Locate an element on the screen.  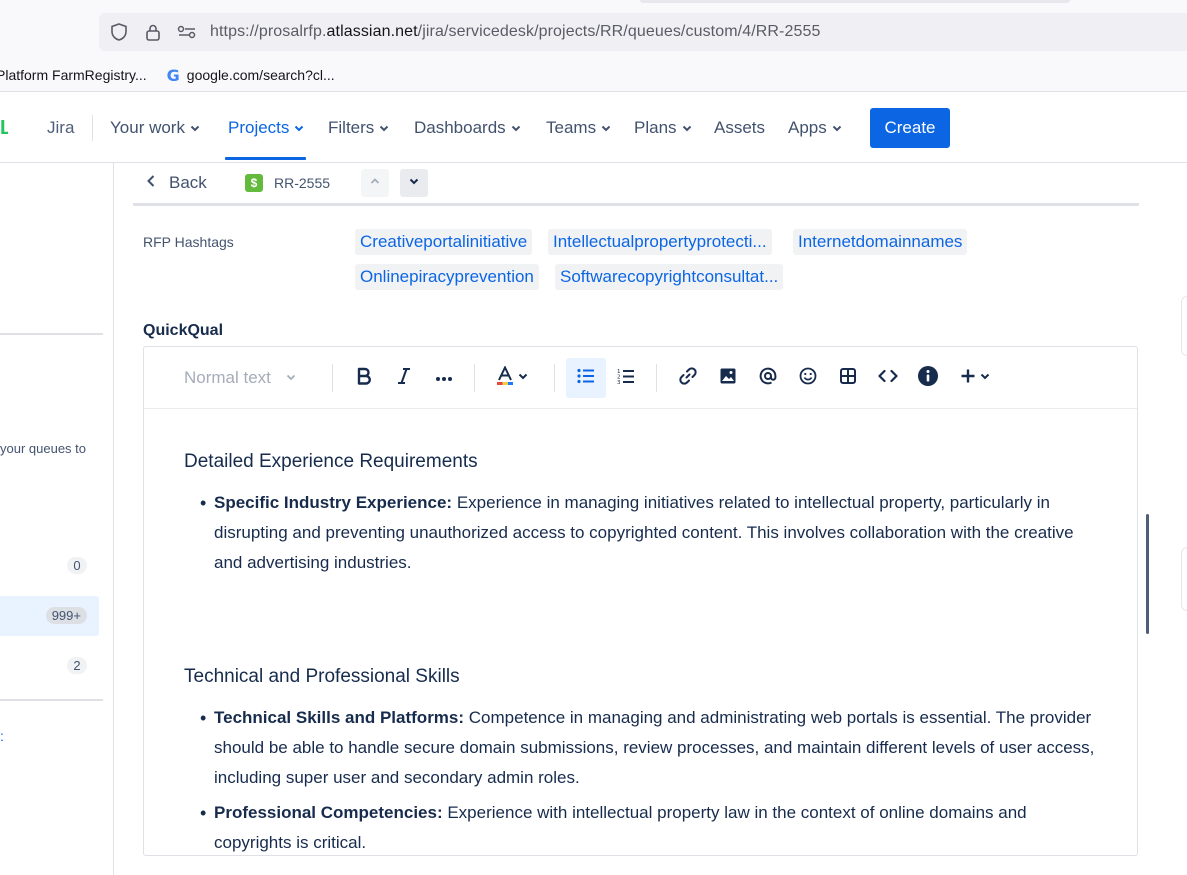
content-heading: Detailed Experience Requirements is located at coordinates (331, 461).